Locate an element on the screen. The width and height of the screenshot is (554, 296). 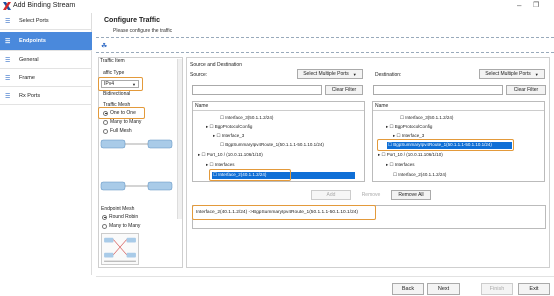
window-title: Add Binding Stream is located at coordinates (44, 5).